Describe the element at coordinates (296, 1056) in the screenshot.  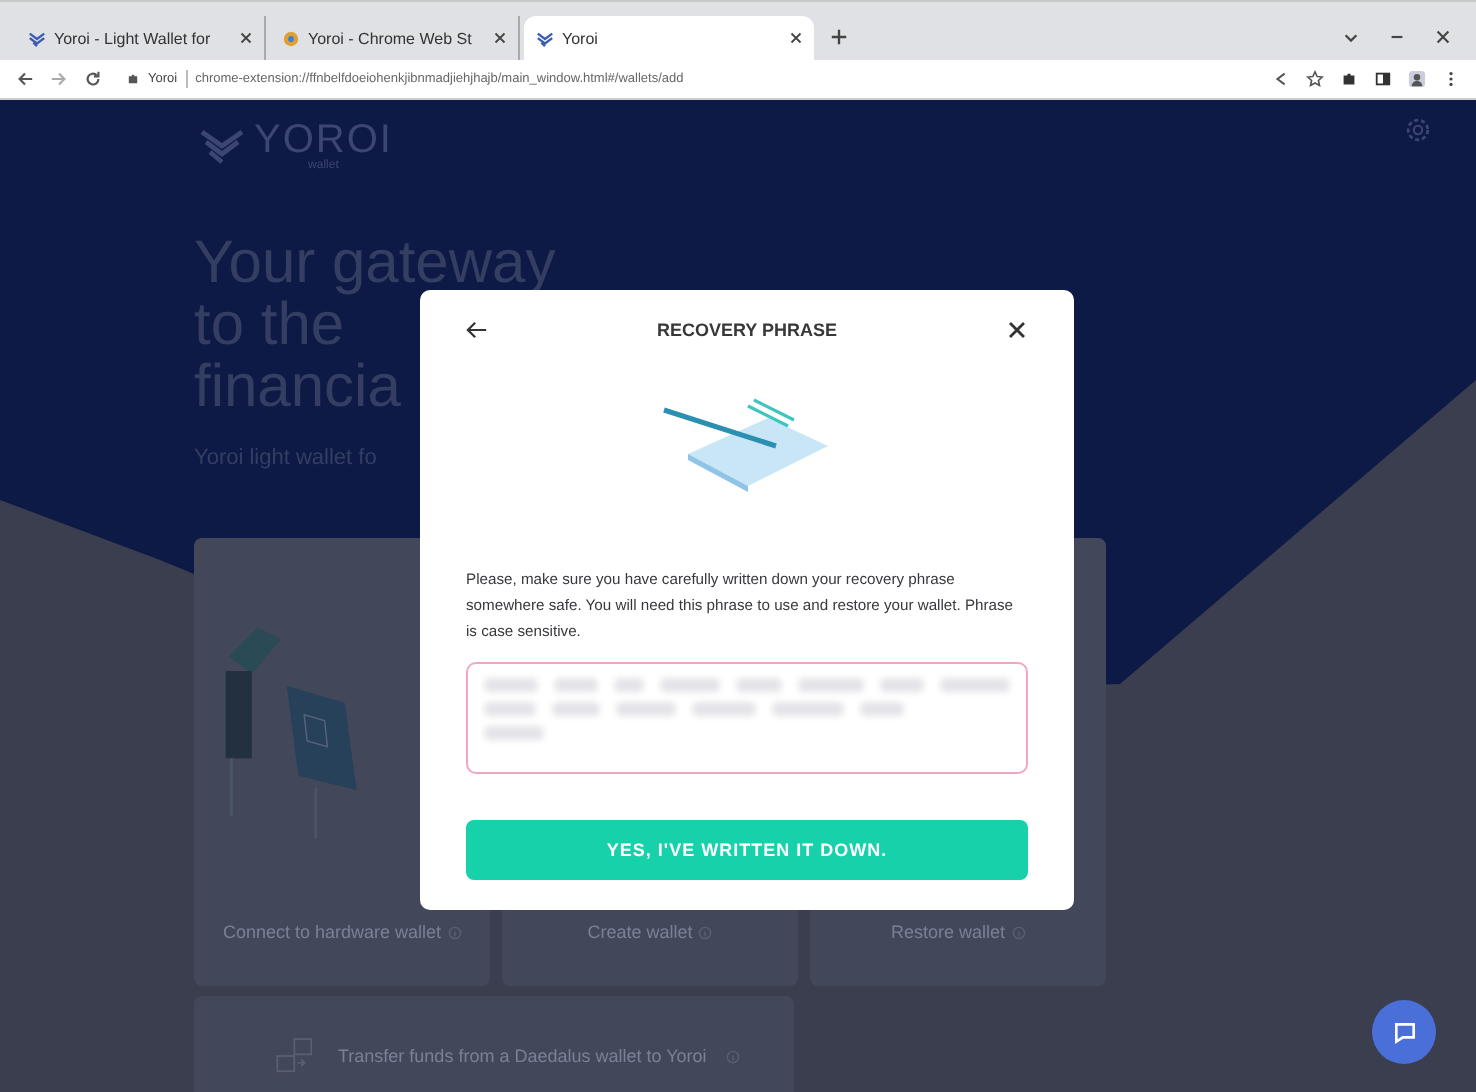
I see `wallets-icon` at that location.